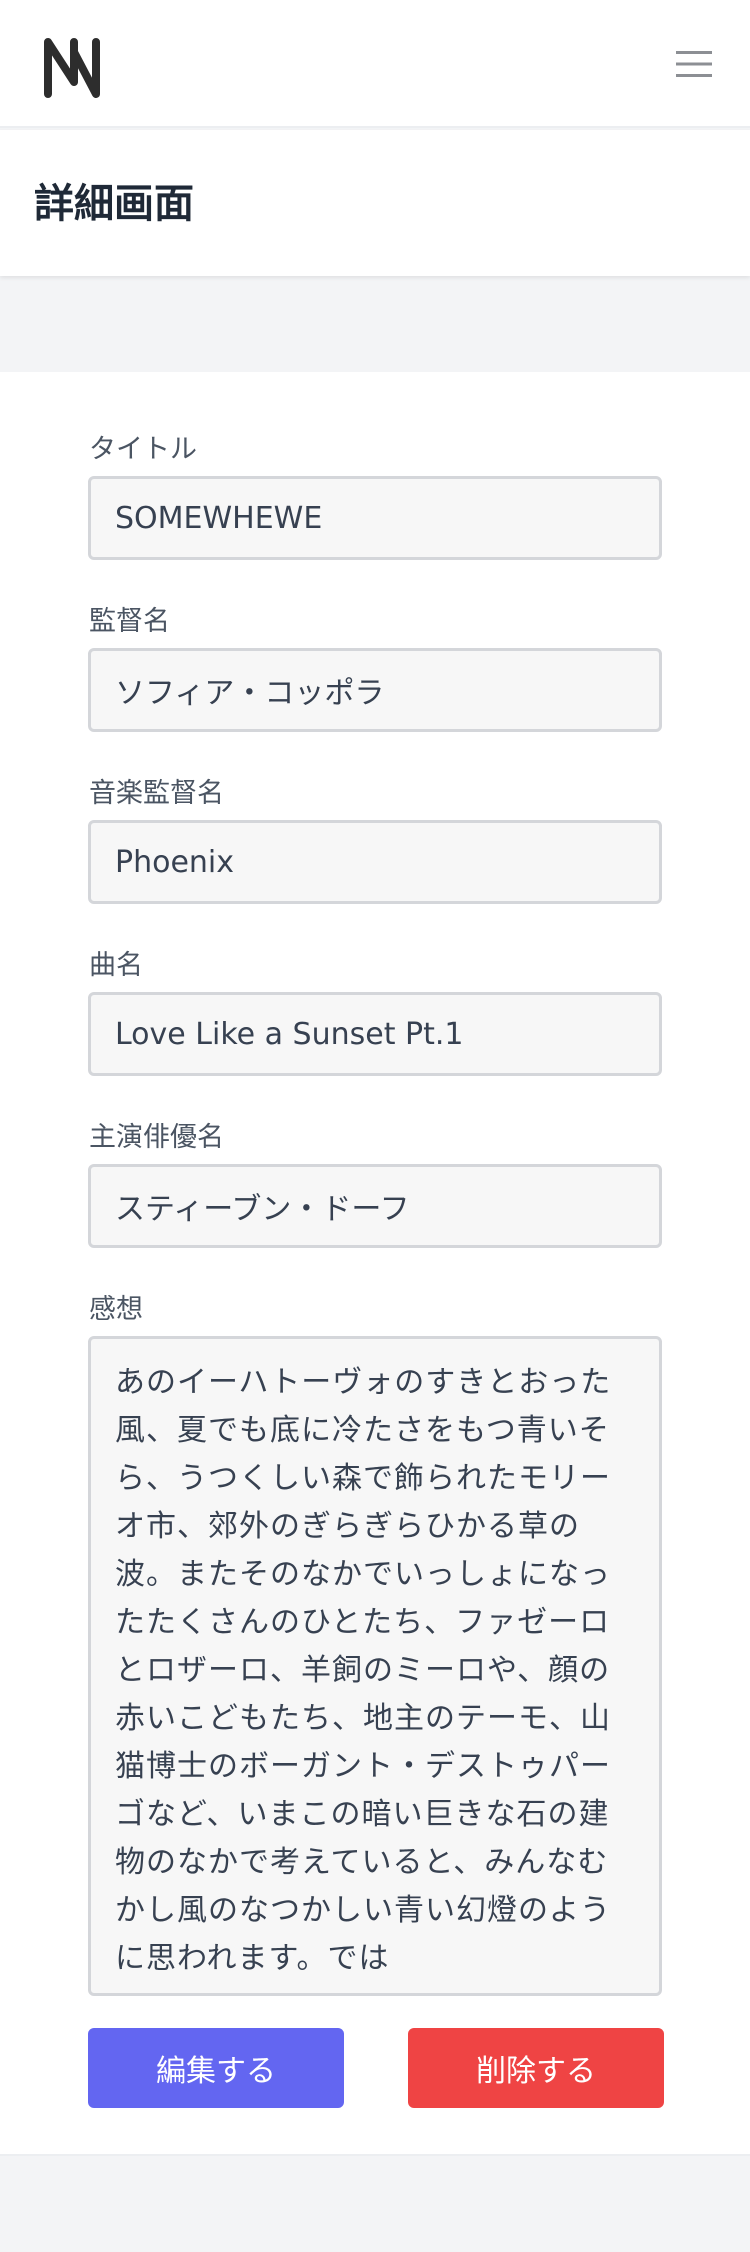 The image size is (750, 2252). I want to click on title-input, so click(375, 518).